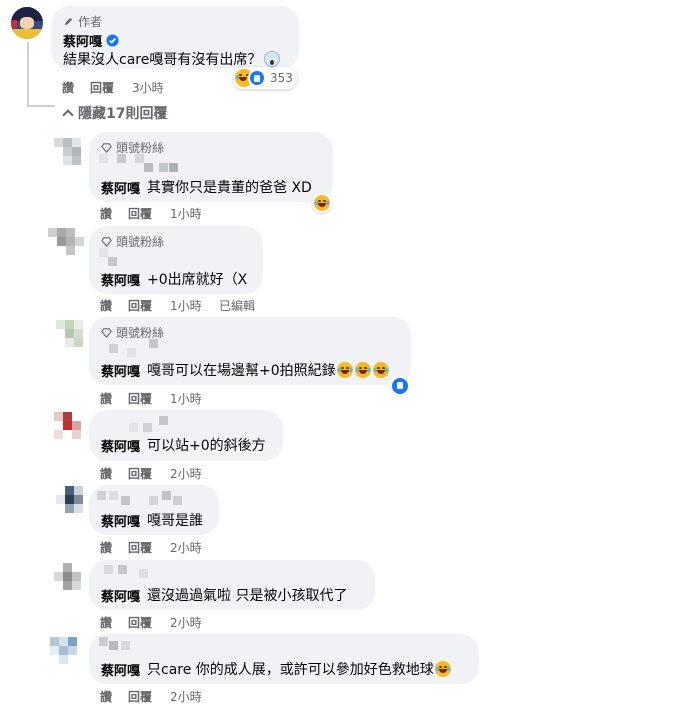 The height and width of the screenshot is (709, 691). I want to click on reply-text: 嘎哥可以在場邊幫+0拍照紀錄, so click(241, 371).